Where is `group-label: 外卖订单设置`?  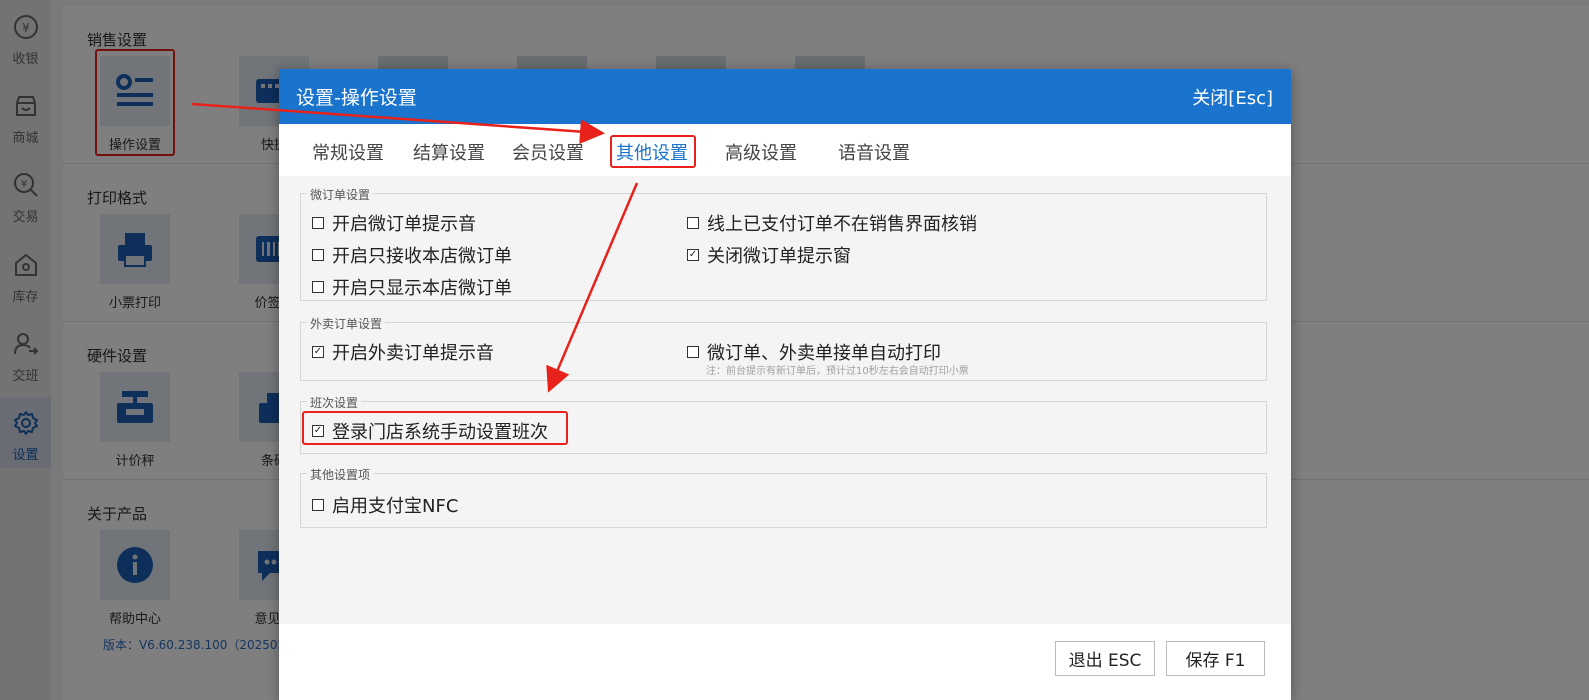
group-label: 外卖订单设置 is located at coordinates (346, 323).